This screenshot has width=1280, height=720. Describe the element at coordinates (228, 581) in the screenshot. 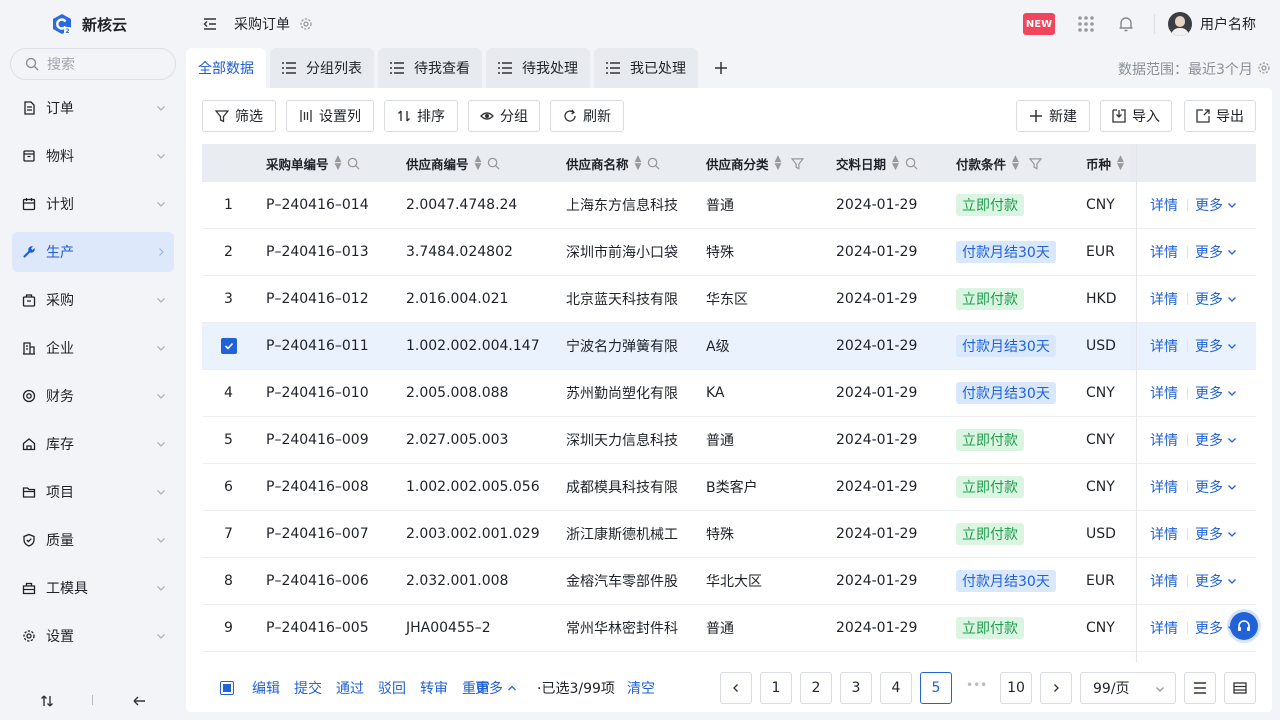

I see `row-index: 8` at that location.